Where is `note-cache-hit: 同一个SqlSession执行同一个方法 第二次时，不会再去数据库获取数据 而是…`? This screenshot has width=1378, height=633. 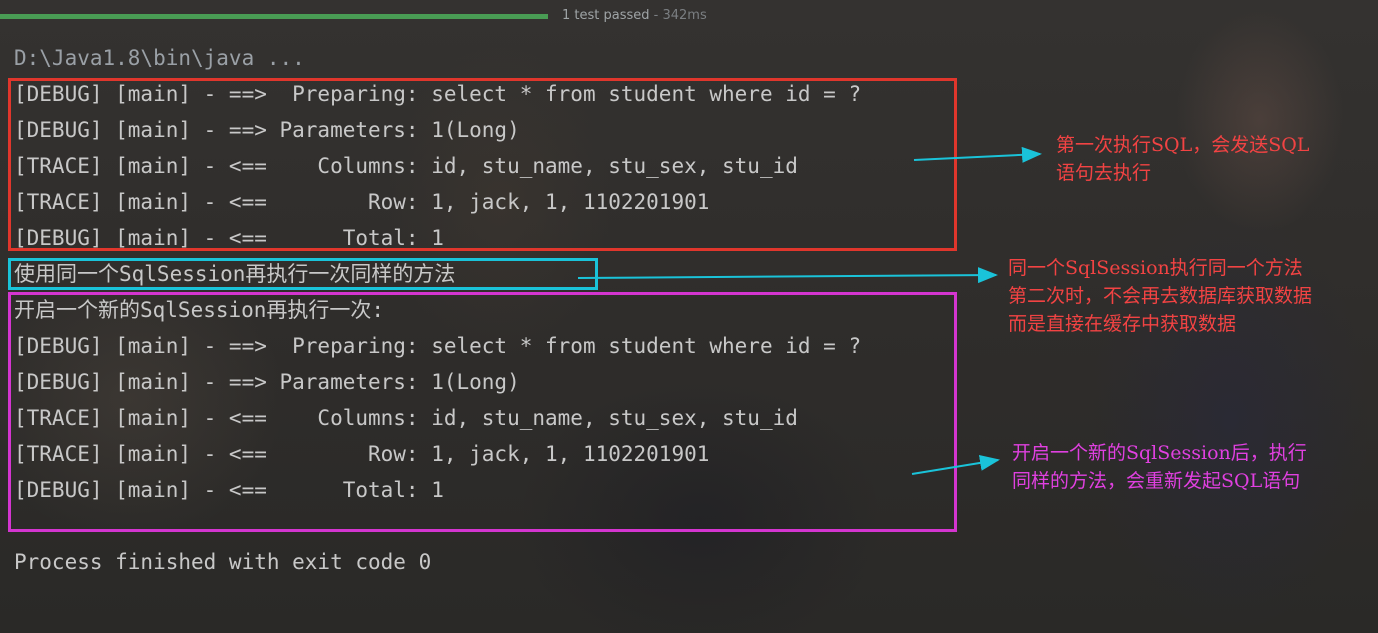
note-cache-hit: 同一个SqlSession执行同一个方法 第二次时，不会再去数据库获取数据 而是… is located at coordinates (1160, 296).